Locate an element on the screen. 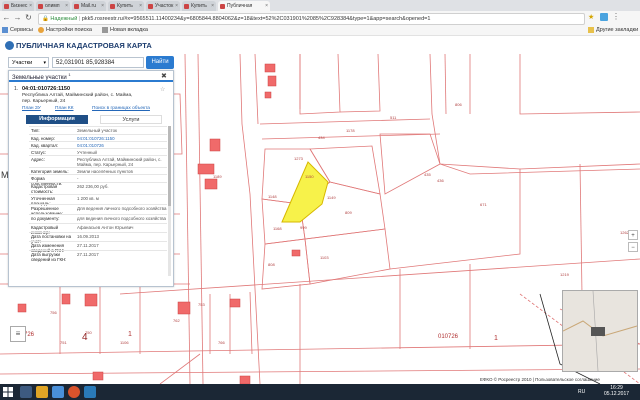 This screenshot has height=400, width=640. bookmark-star-icon: ★ is located at coordinates (591, 17).